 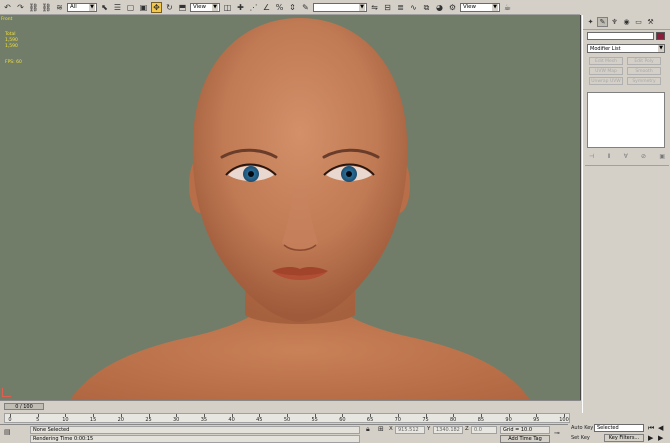 What do you see at coordinates (644, 61) in the screenshot?
I see `modifier-button: Edit Poly` at bounding box center [644, 61].